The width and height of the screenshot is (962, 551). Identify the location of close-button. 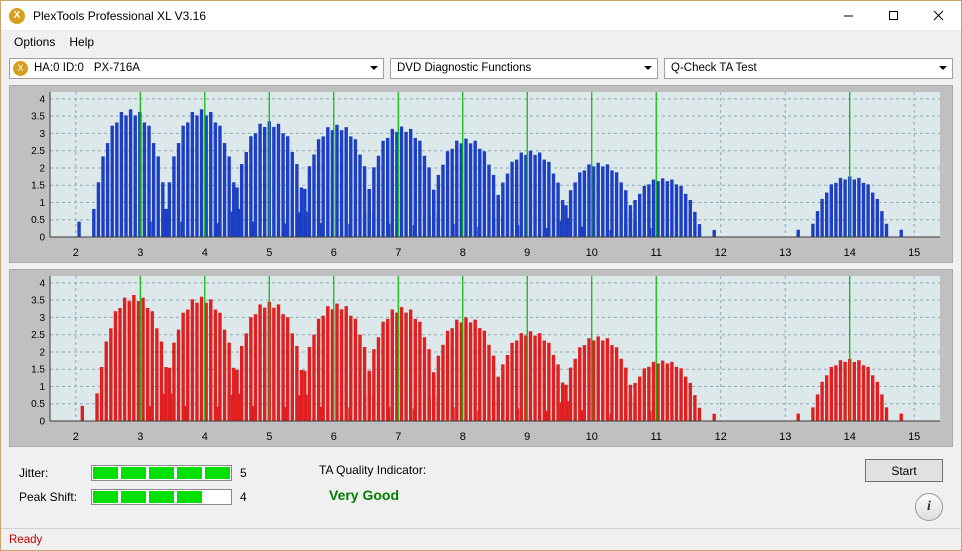
(938, 15).